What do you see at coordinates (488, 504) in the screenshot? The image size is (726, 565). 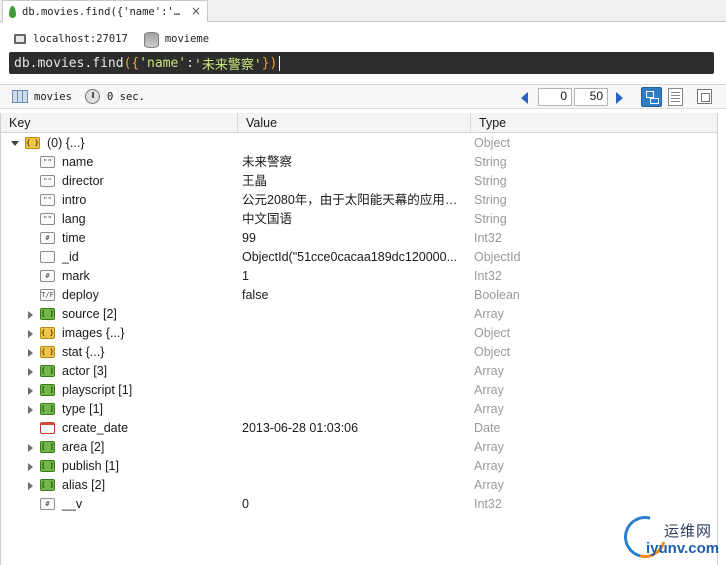 I see `field-type: Int32` at bounding box center [488, 504].